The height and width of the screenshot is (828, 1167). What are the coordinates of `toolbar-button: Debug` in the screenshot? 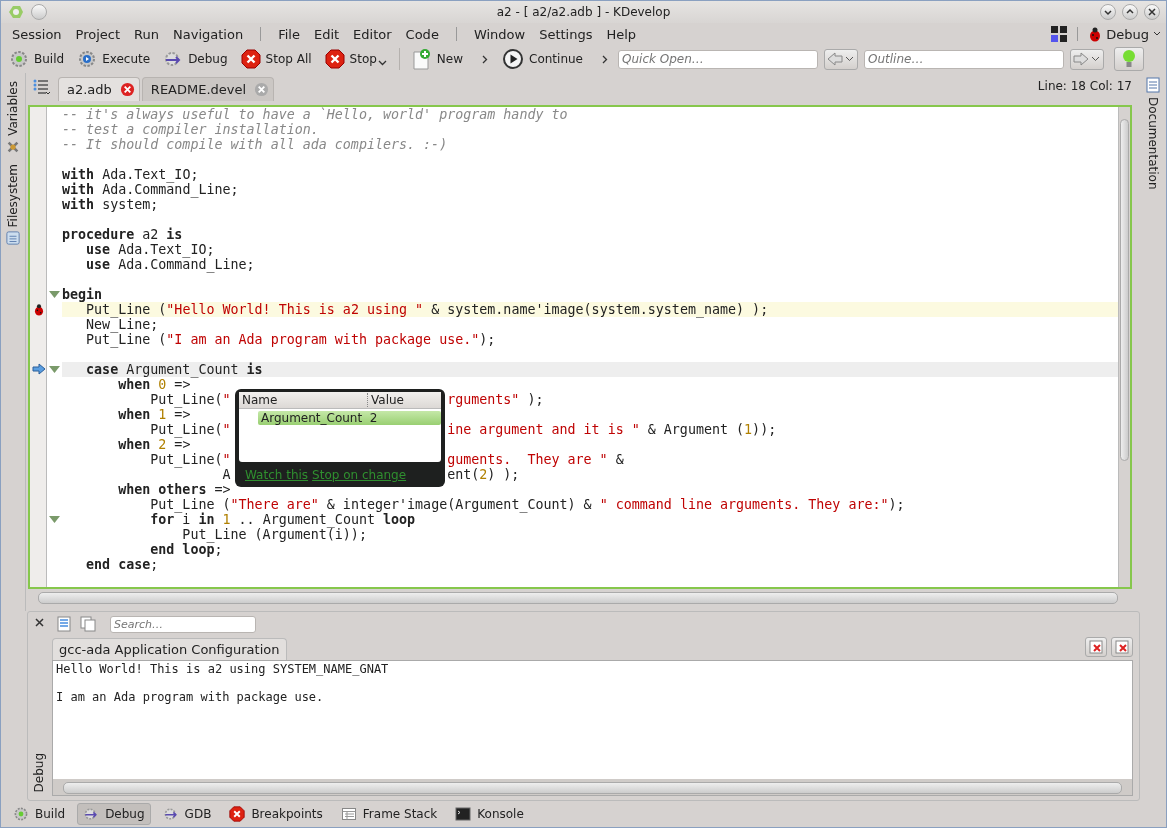 It's located at (195, 59).